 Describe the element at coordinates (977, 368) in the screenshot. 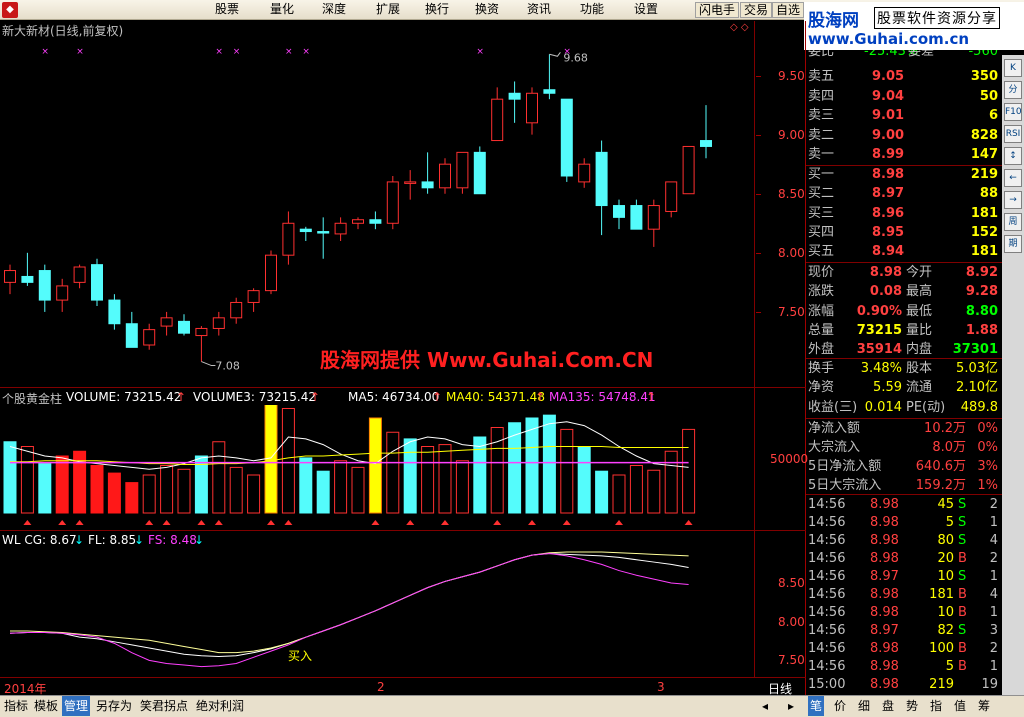

I see `fundamental-value: 5.03亿` at that location.